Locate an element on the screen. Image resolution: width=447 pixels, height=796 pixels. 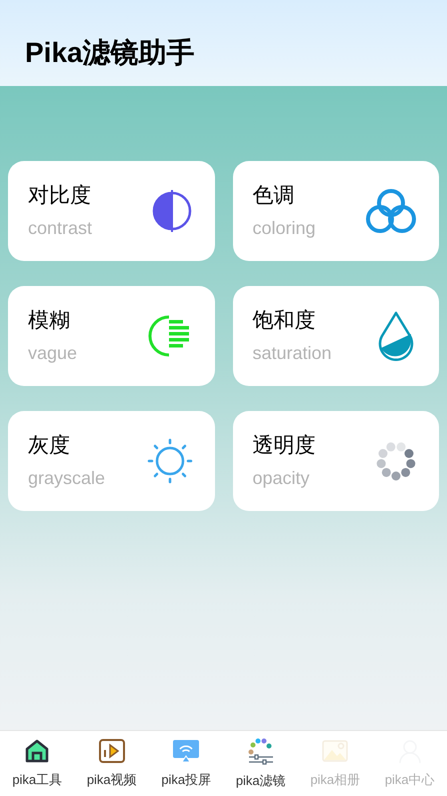
filter-subtitle: opacity is located at coordinates (281, 478).